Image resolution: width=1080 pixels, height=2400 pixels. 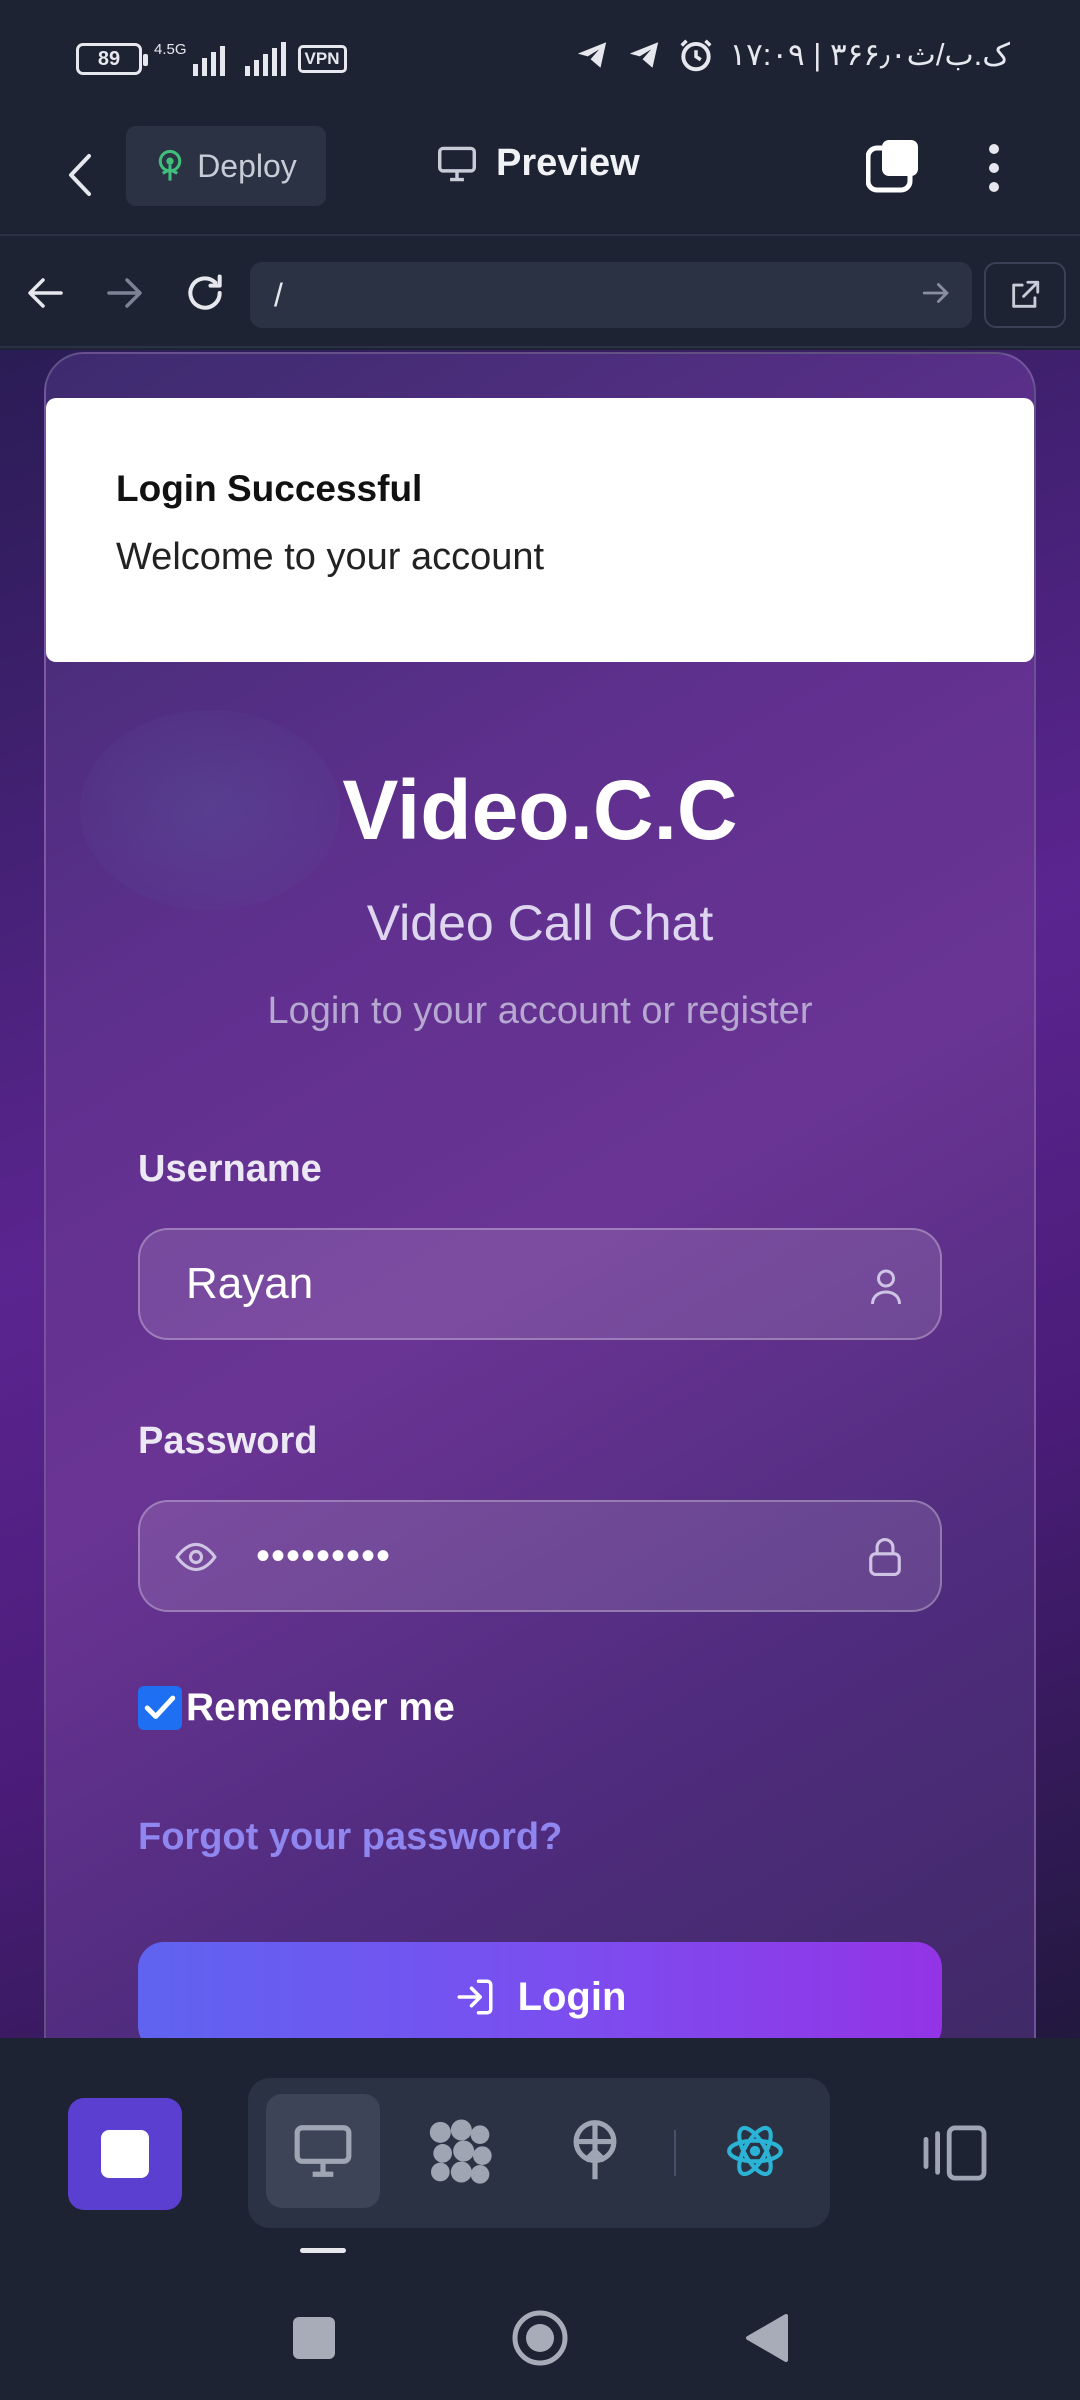 What do you see at coordinates (568, 163) in the screenshot?
I see `preview-label: Preview` at bounding box center [568, 163].